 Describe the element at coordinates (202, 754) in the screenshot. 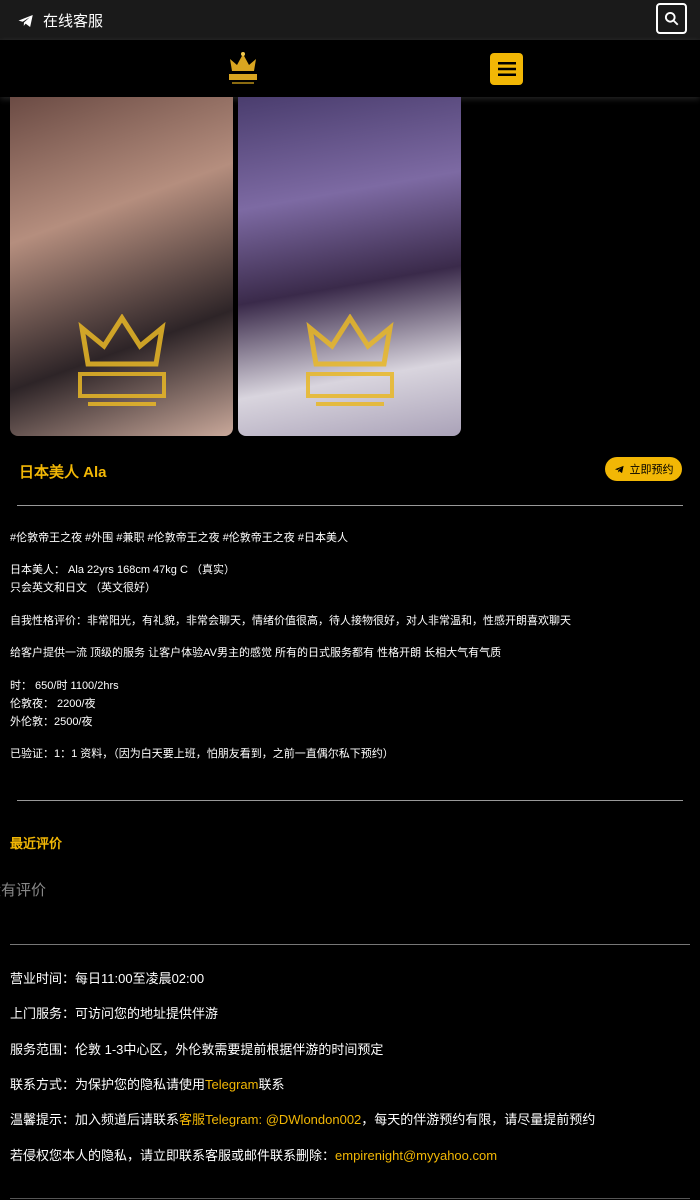

I see `verification-note: 已验证：1：1 资料，（因为白天要上班，怕朋友看到，之前一直偶尔私下预约）` at that location.